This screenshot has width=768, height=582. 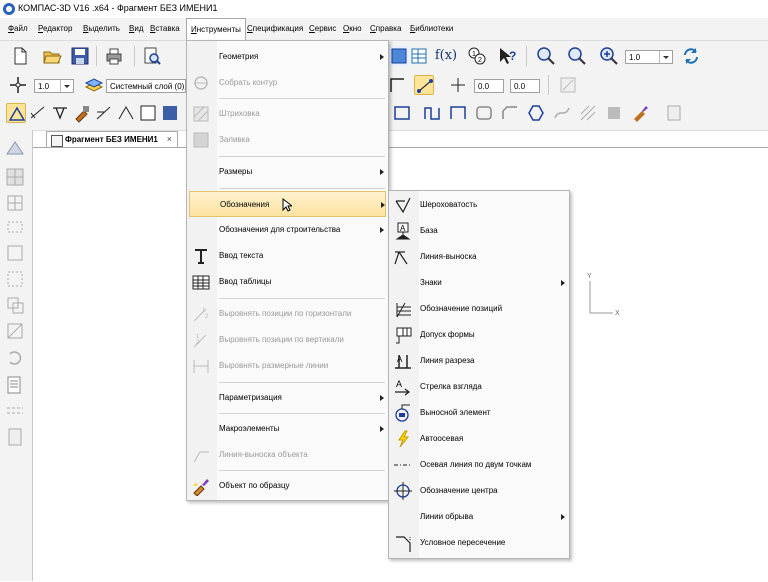 What do you see at coordinates (15, 149) in the screenshot?
I see `panel-tool-1-icon` at bounding box center [15, 149].